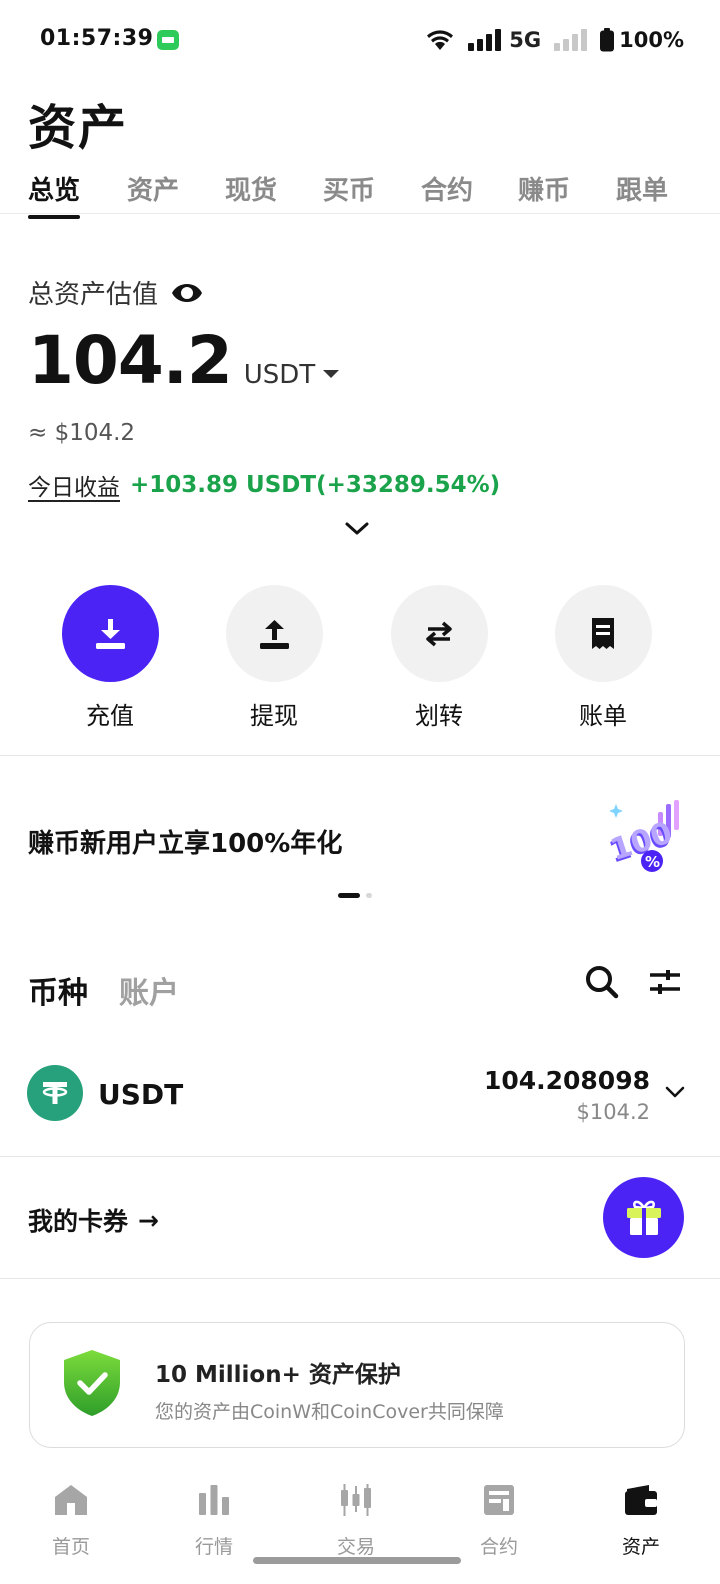 The width and height of the screenshot is (720, 1584). I want to click on deposit-button: 充值, so click(110, 658).